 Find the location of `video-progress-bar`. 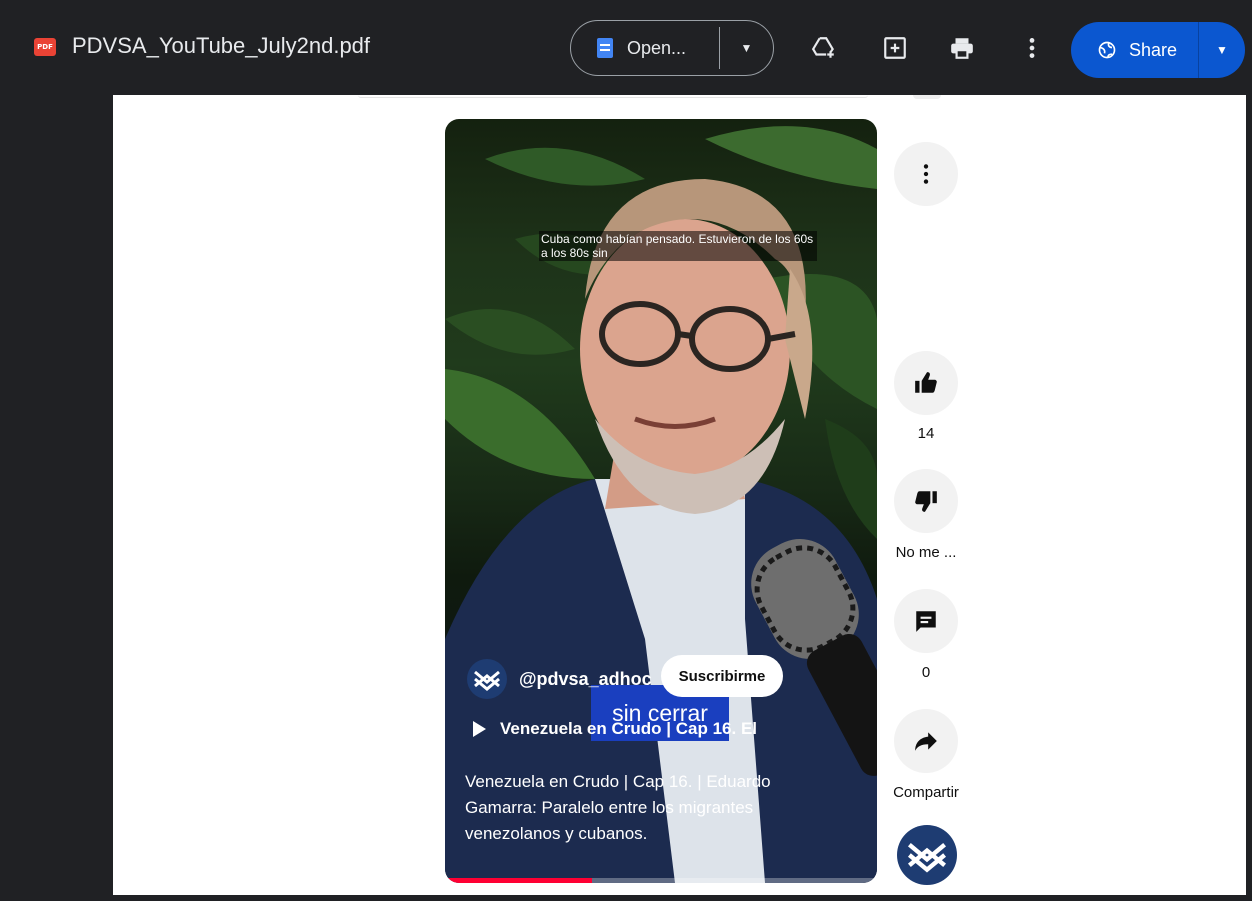

video-progress-bar is located at coordinates (661, 880).